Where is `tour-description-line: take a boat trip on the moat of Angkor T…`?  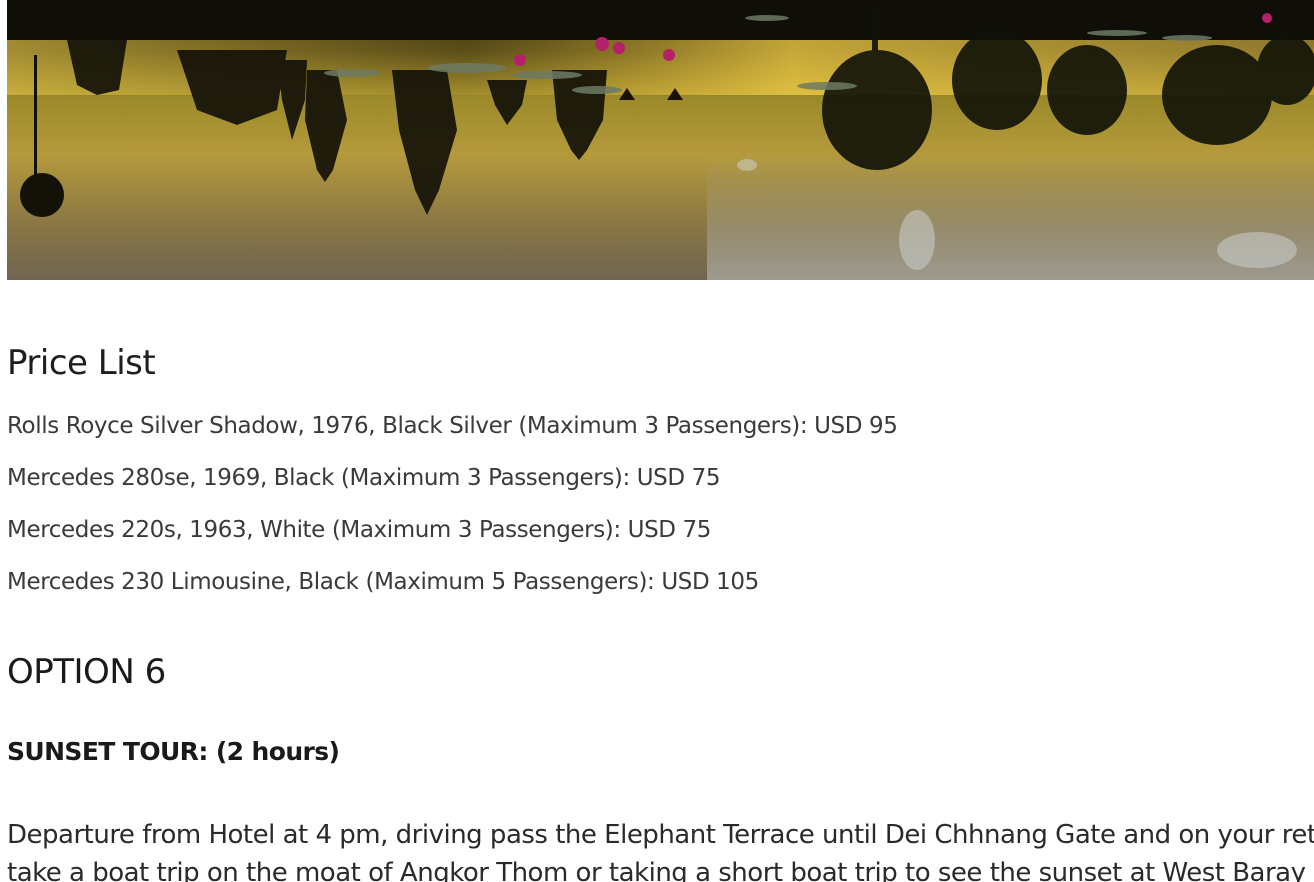 tour-description-line: take a boat trip on the moat of Angkor T… is located at coordinates (656, 870).